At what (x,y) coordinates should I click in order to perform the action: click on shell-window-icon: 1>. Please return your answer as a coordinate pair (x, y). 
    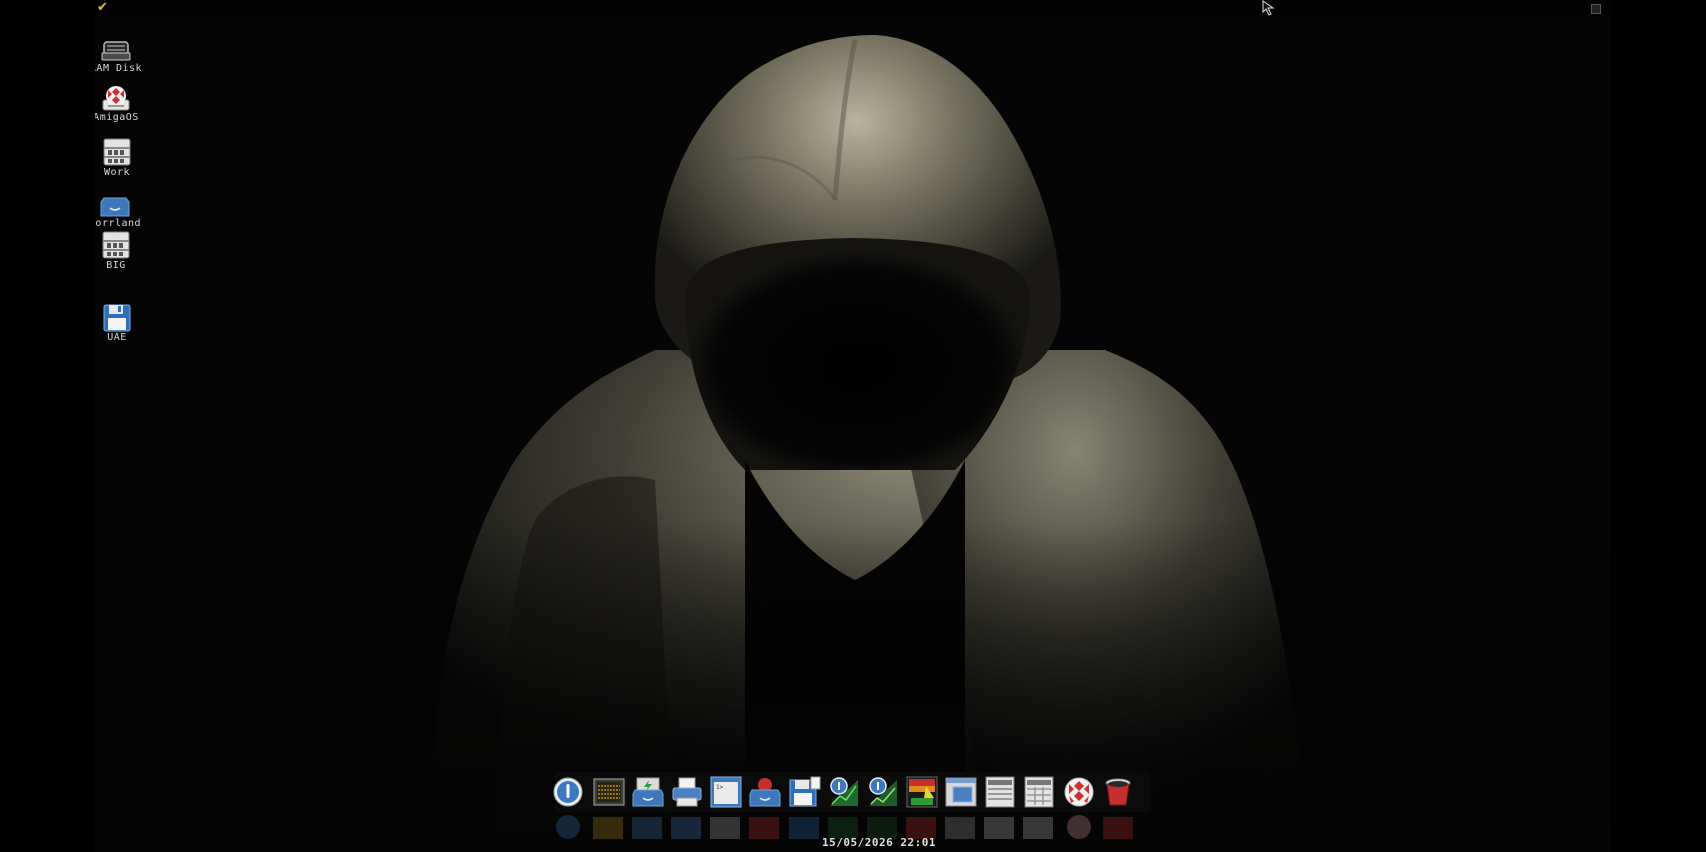
    Looking at the image, I should click on (726, 792).